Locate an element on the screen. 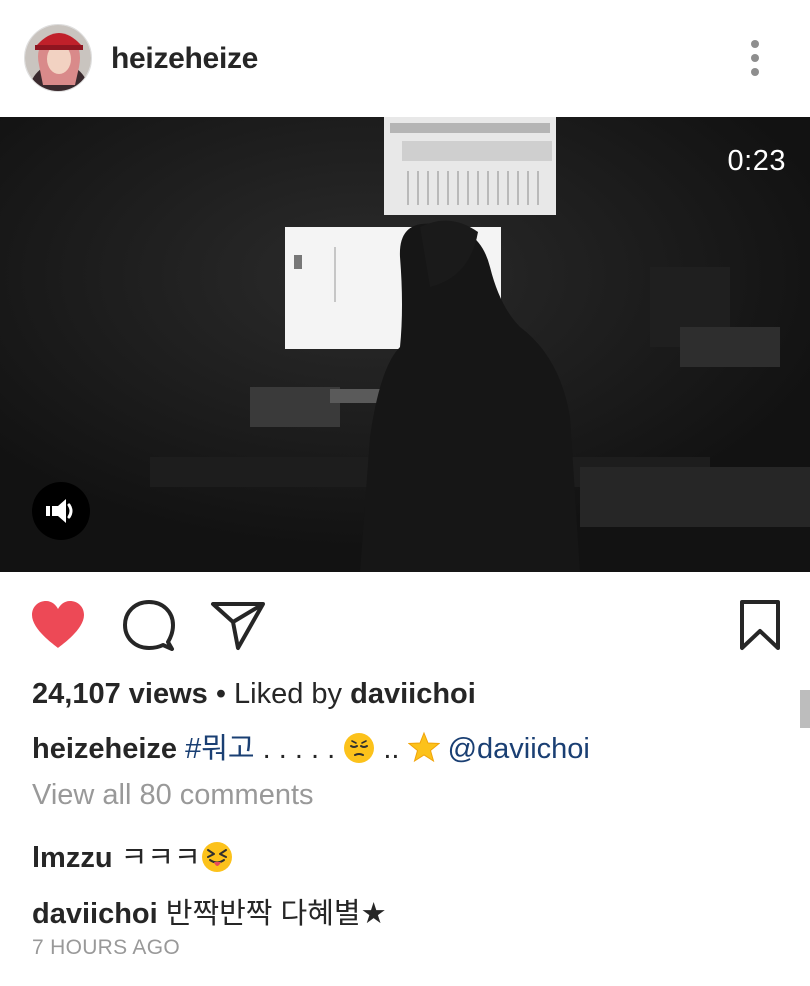 The image size is (810, 986). caption-author: heizeheize is located at coordinates (104, 749).